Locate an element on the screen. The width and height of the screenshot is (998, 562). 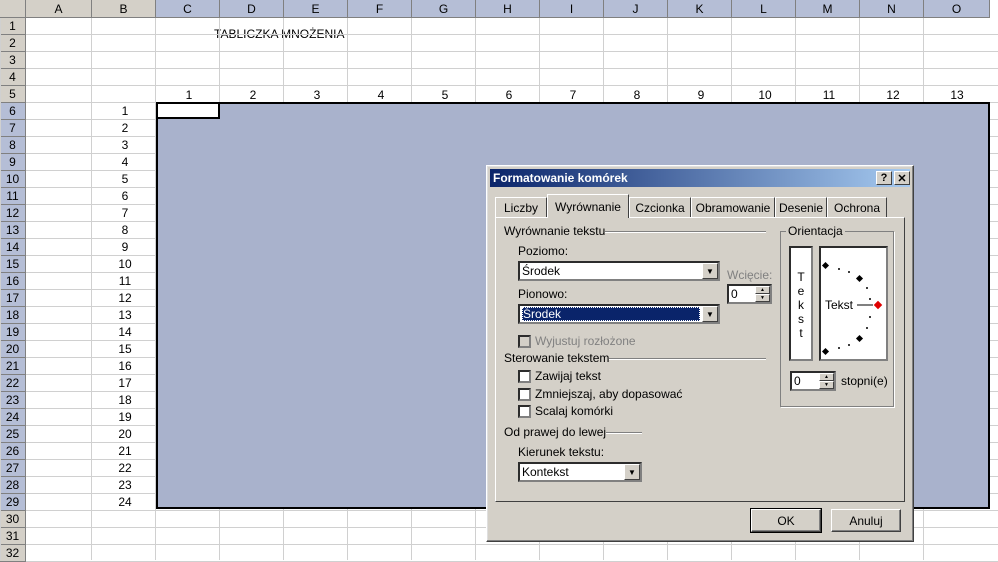
header-number-cell: 3 is located at coordinates (317, 95).